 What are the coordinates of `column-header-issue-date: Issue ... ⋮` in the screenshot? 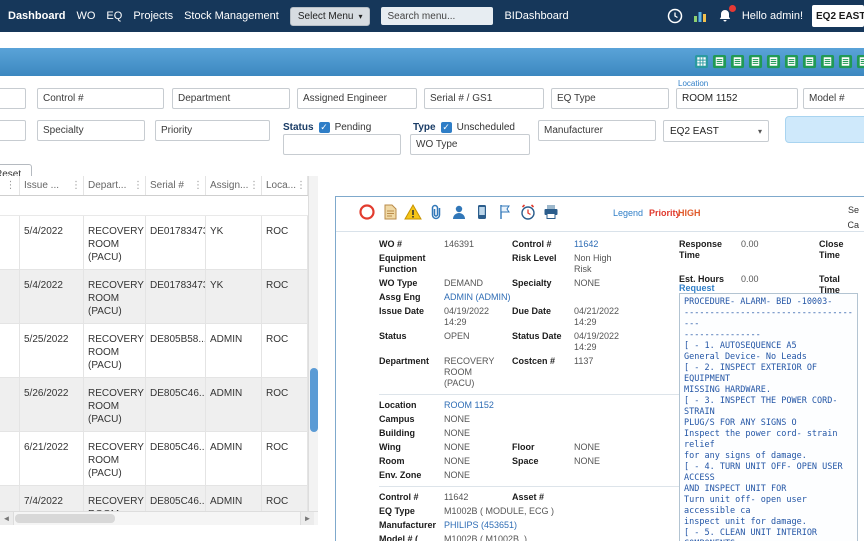 It's located at (52, 185).